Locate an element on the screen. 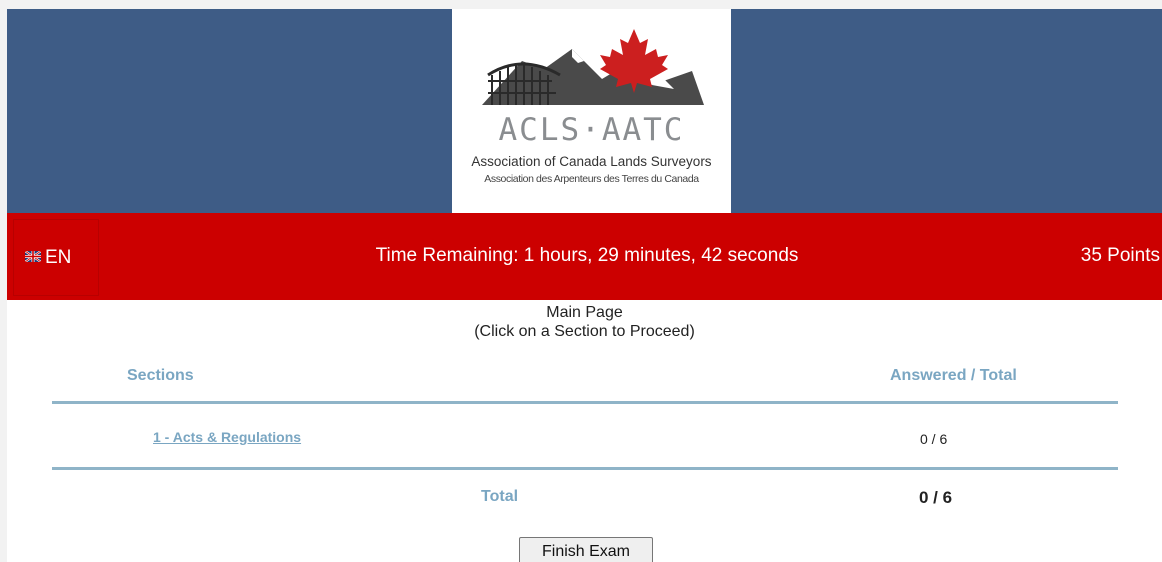 The image size is (1162, 562). total-label: Total is located at coordinates (500, 496).